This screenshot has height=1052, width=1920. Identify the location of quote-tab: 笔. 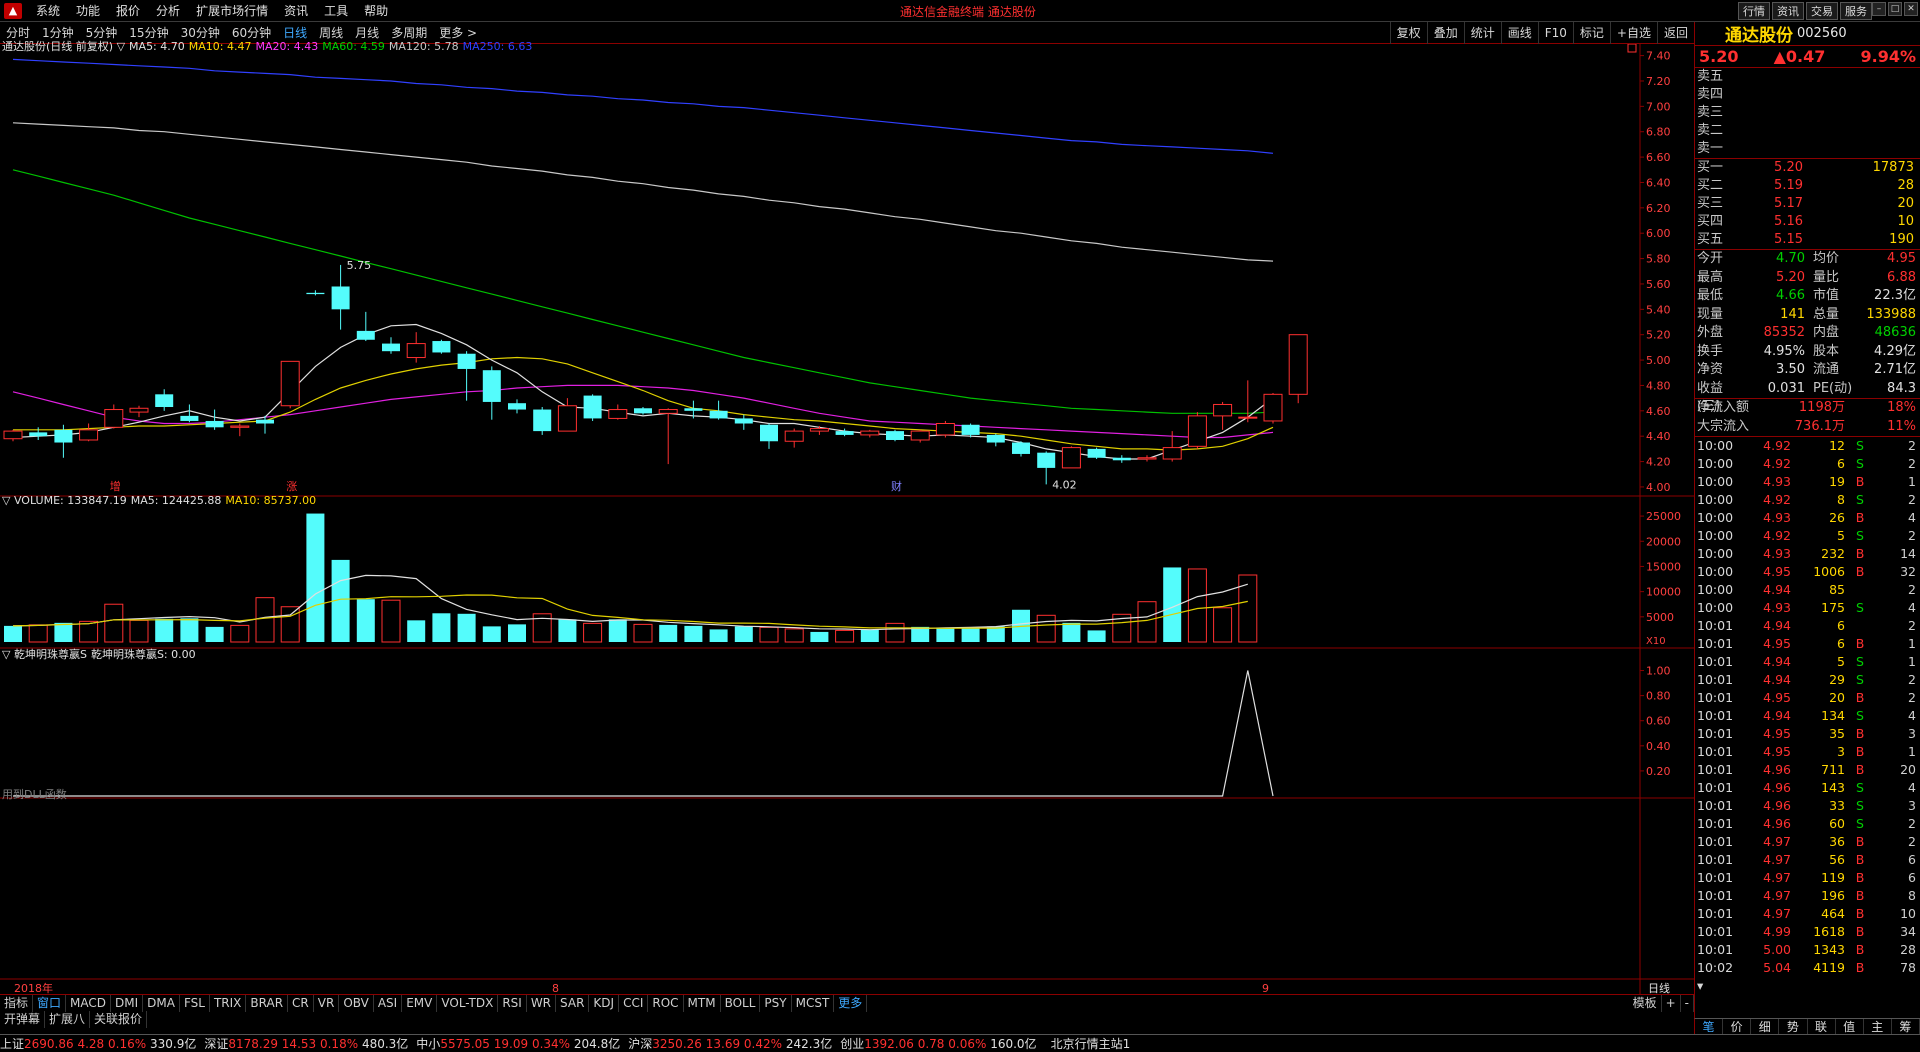
(1709, 1026).